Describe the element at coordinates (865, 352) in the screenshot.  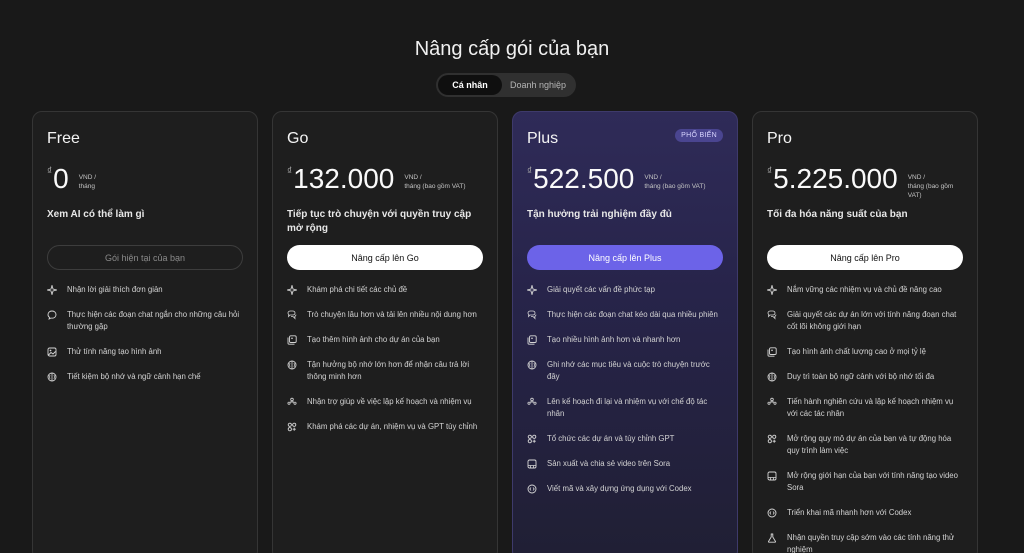
I see `feature-item: Tạo hình ảnh chất lượng cao ở mọi tỷ lệ` at that location.